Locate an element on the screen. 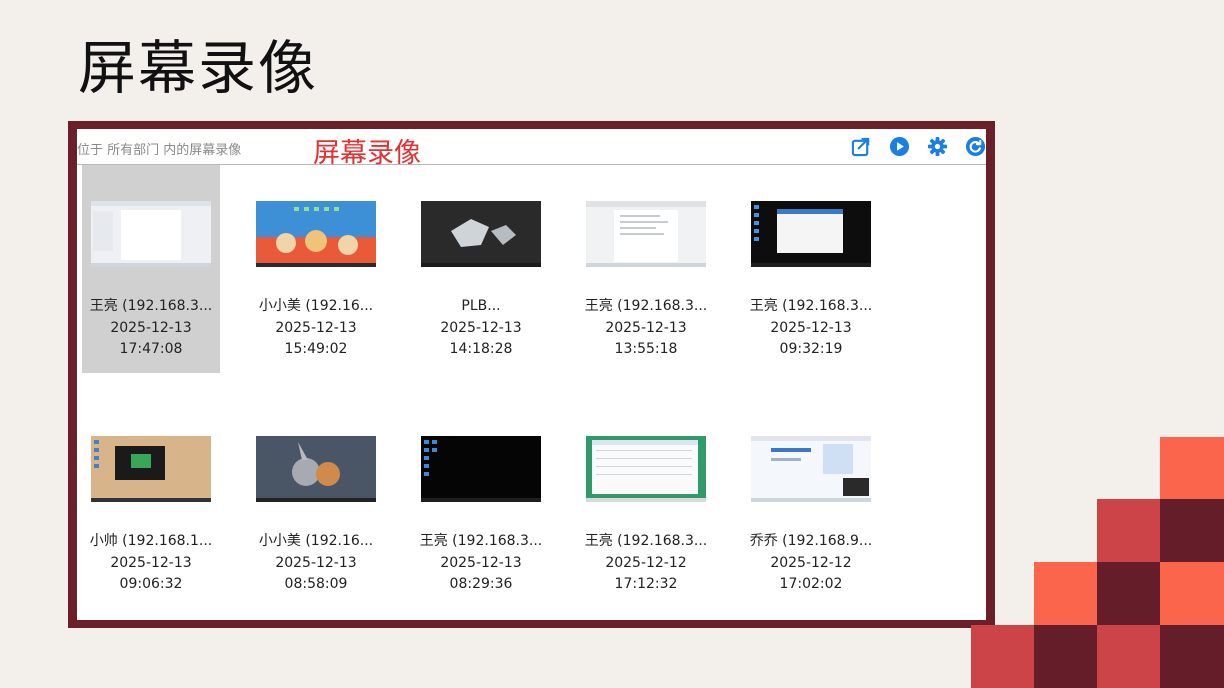 Image resolution: width=1224 pixels, height=688 pixels. thumbnail-document-editor is located at coordinates (646, 234).